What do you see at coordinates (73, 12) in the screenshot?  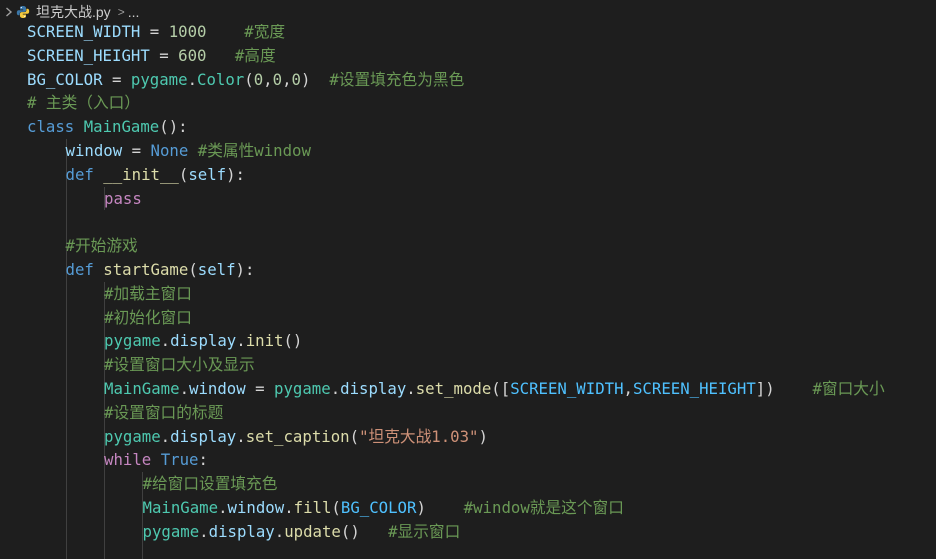 I see `breadcrumb-file: 坦克大战.py` at bounding box center [73, 12].